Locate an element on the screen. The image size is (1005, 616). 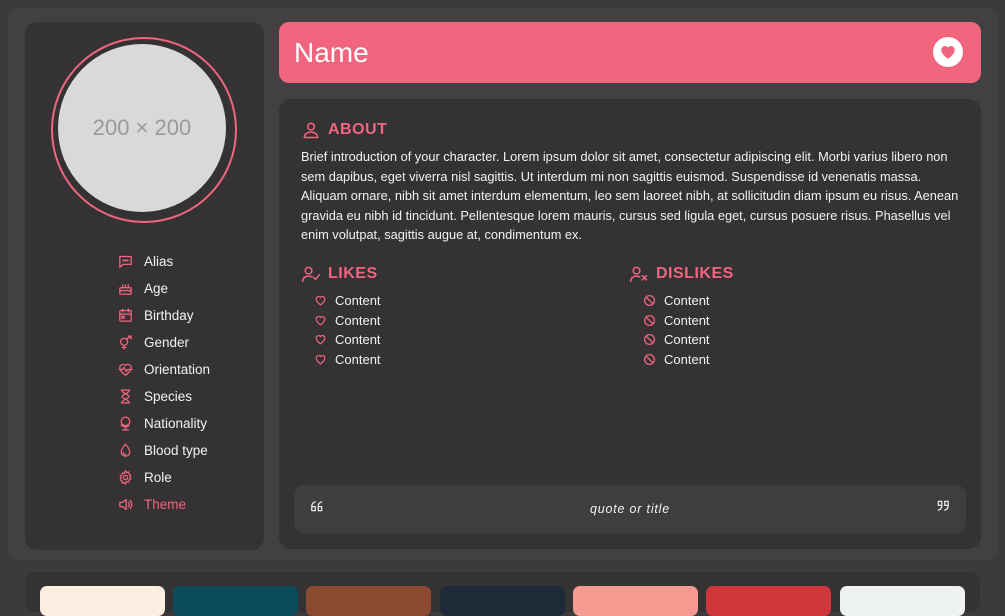
droplet-icon is located at coordinates (125, 450).